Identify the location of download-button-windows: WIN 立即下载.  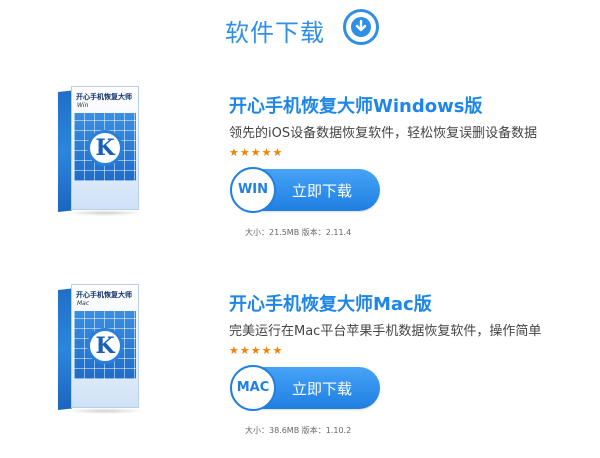
(305, 190).